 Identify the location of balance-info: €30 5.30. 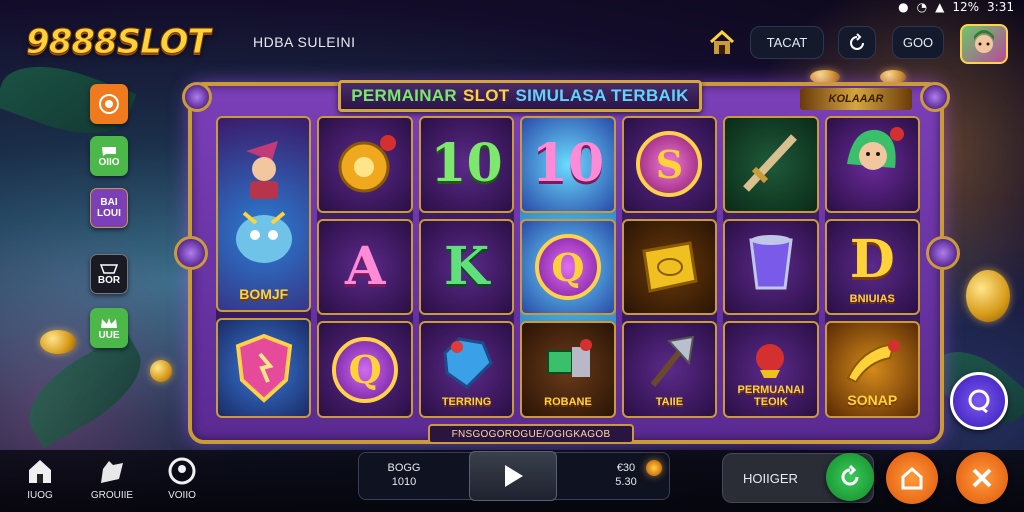
(626, 475).